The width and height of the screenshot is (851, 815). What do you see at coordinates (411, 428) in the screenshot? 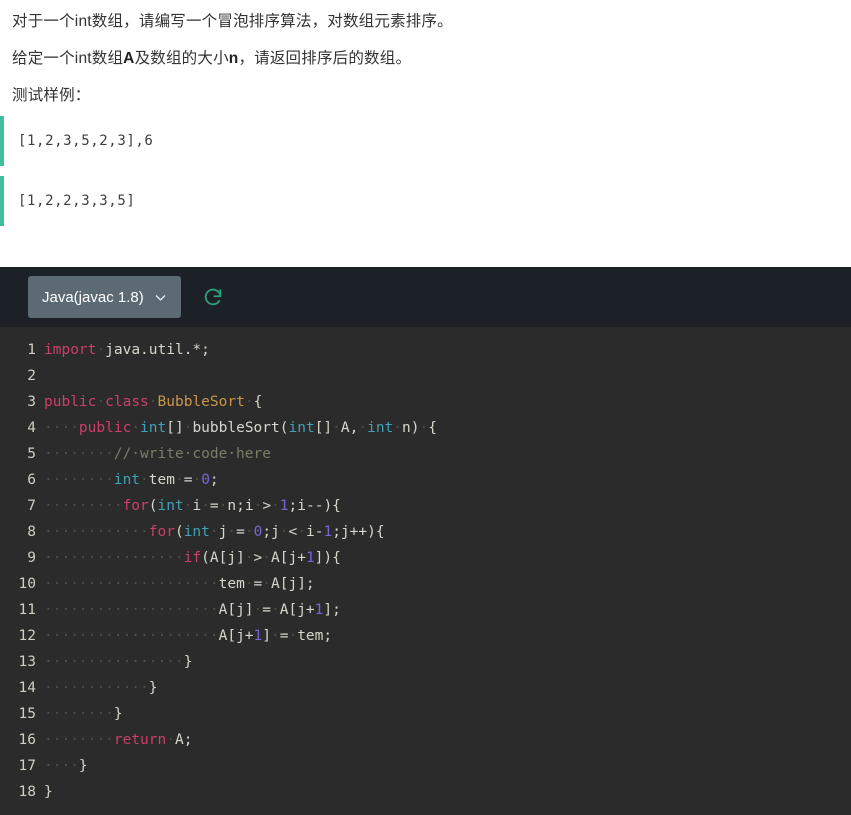
I see `code-token: n)` at bounding box center [411, 428].